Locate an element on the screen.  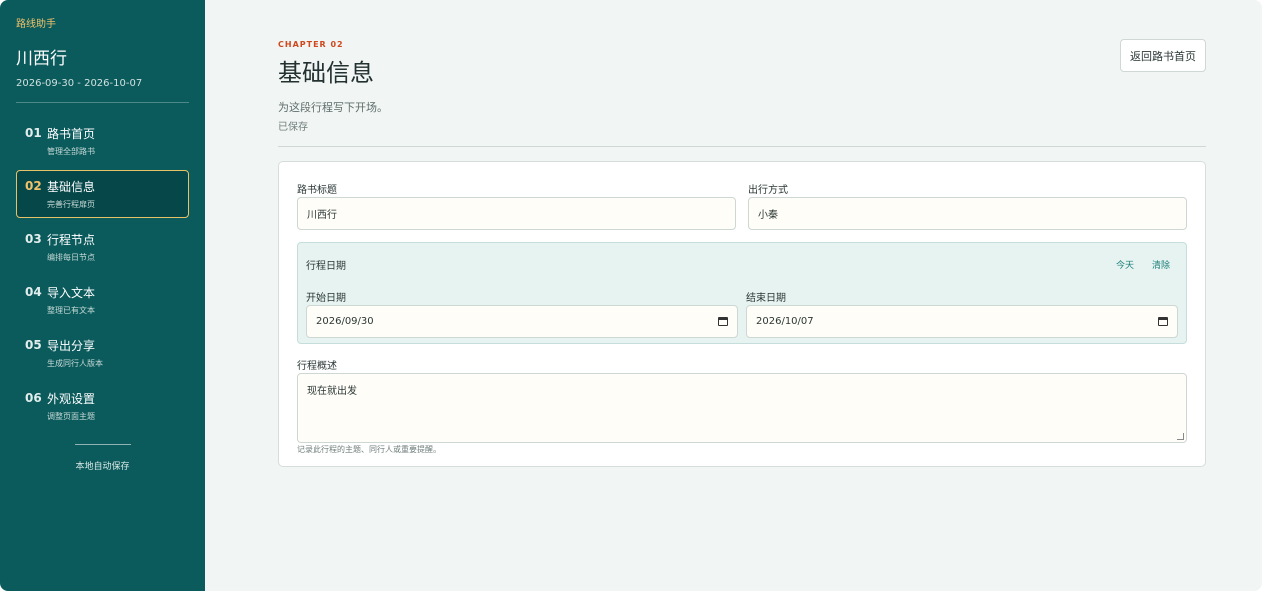
nav-label: 外观设置 is located at coordinates (71, 399).